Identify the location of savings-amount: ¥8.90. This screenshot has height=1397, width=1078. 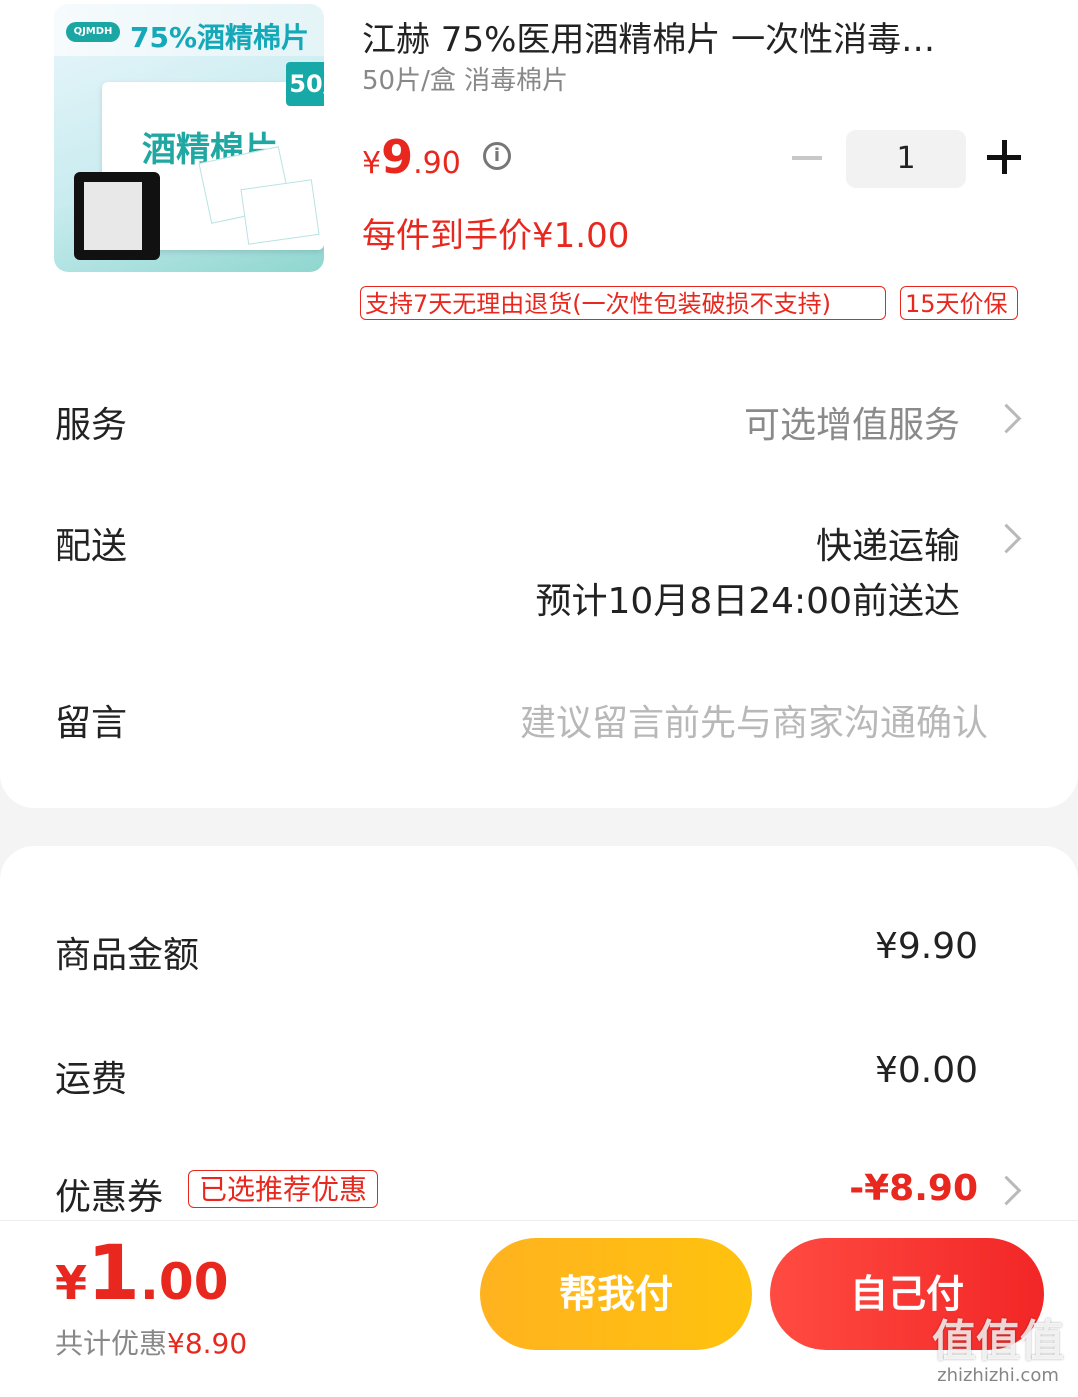
(207, 1343).